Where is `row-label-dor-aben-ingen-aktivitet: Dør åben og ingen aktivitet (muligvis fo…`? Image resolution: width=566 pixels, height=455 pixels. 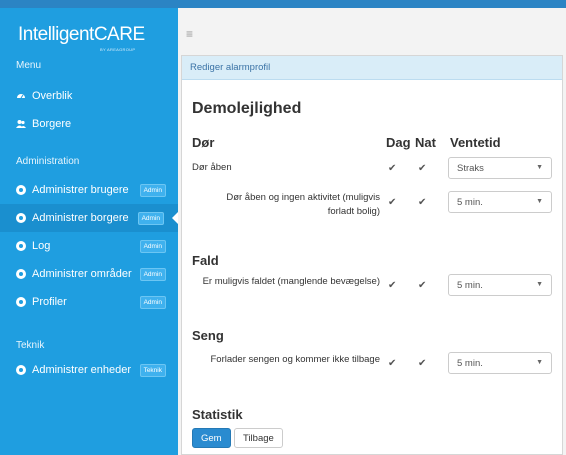 row-label-dor-aben-ingen-aktivitet: Dør åben og ingen aktivitet (muligvis fo… is located at coordinates (303, 204).